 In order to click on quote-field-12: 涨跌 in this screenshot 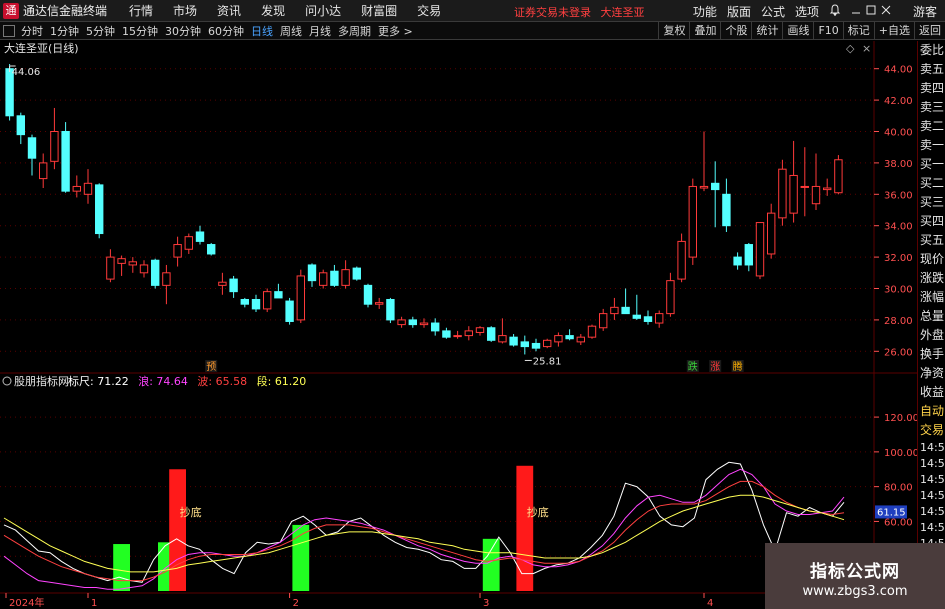, I will do `click(932, 278)`.